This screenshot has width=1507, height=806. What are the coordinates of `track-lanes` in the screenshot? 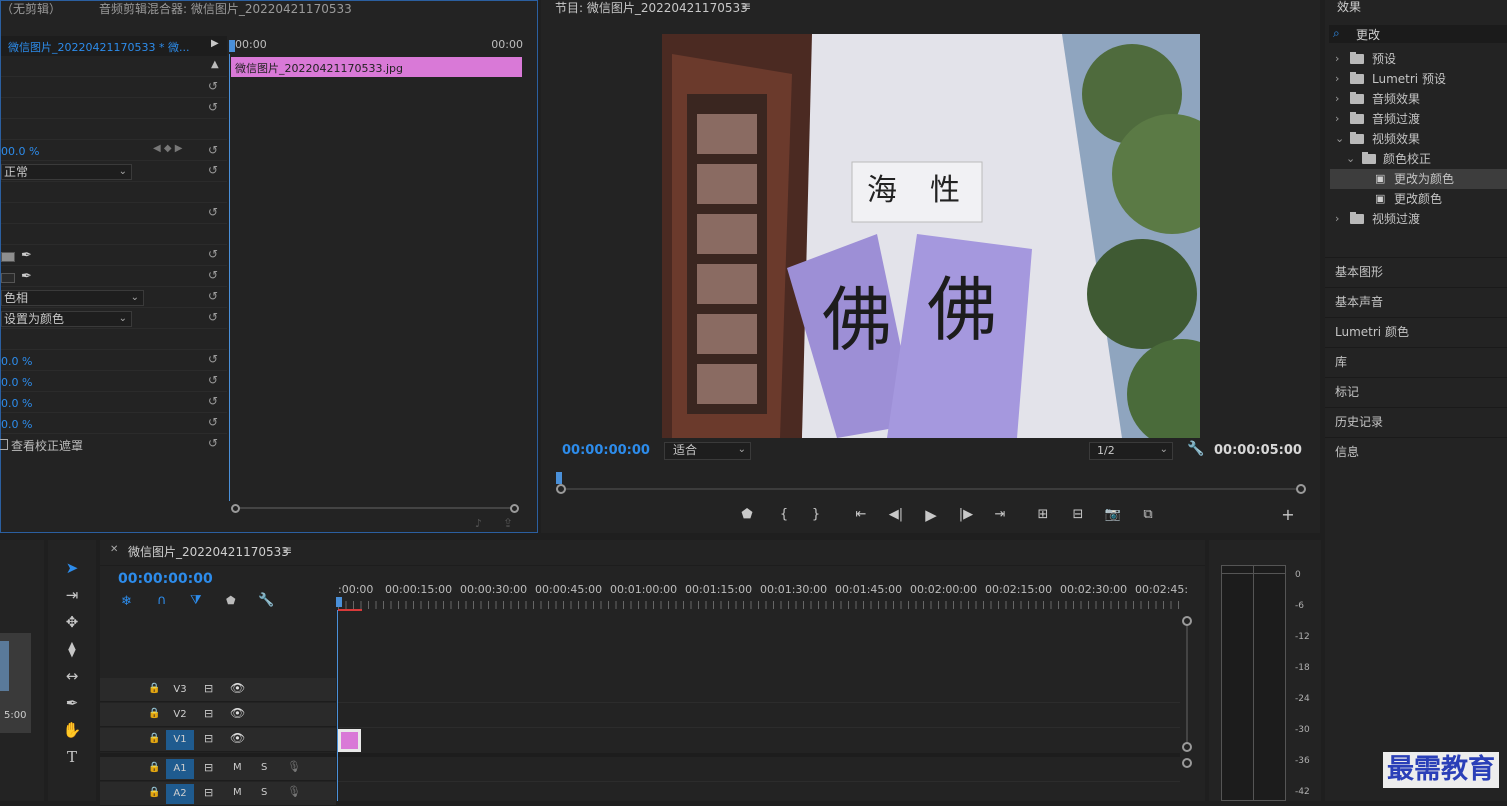 It's located at (759, 739).